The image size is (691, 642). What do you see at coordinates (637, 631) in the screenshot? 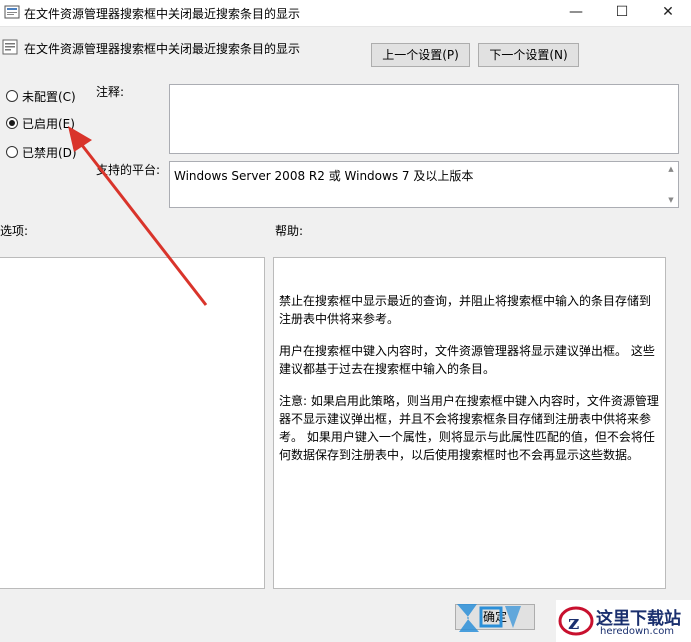
I see `watermark-domain: heredown.com` at bounding box center [637, 631].